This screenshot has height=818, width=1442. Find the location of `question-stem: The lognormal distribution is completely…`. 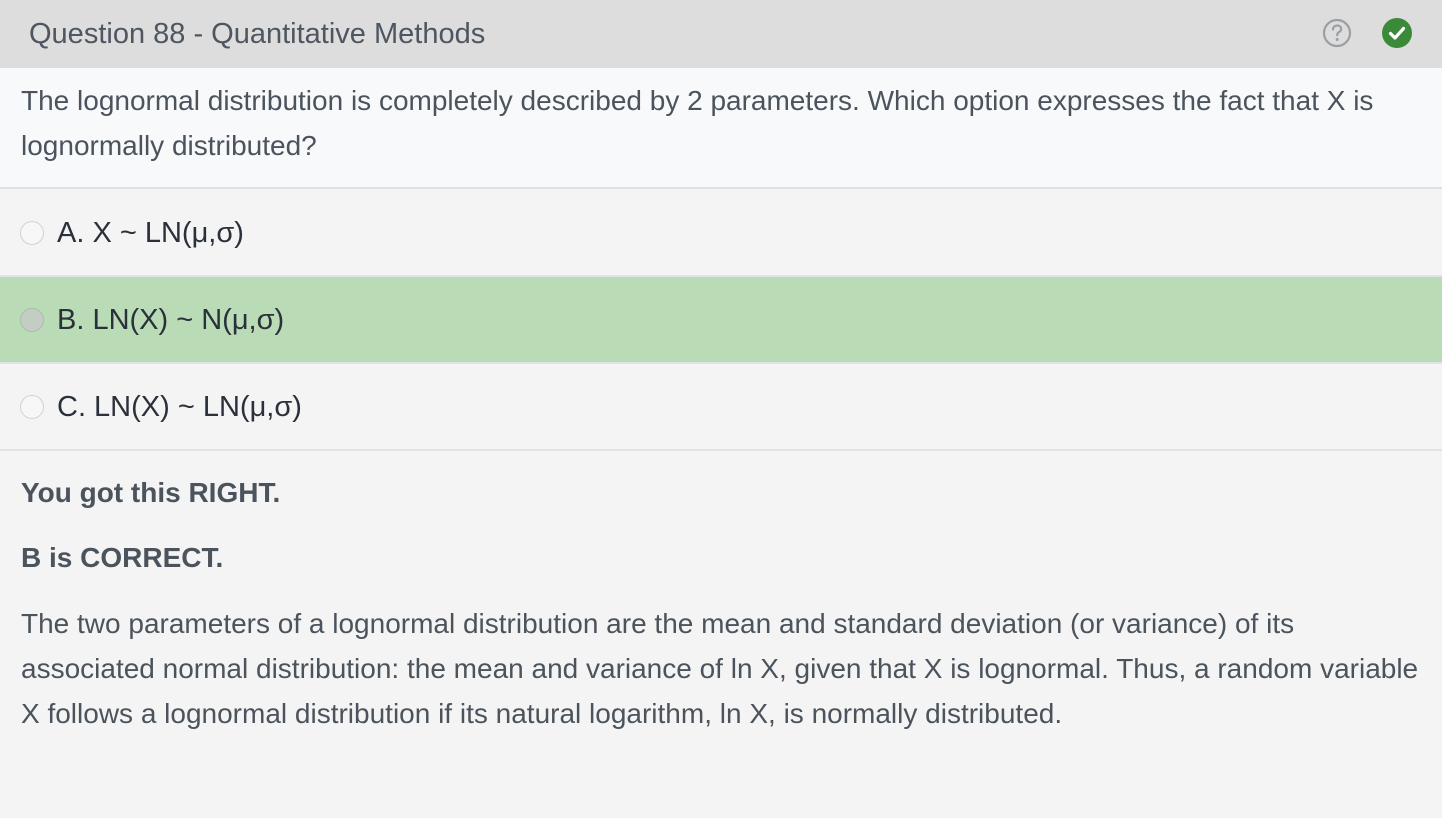

question-stem: The lognormal distribution is completely… is located at coordinates (721, 128).